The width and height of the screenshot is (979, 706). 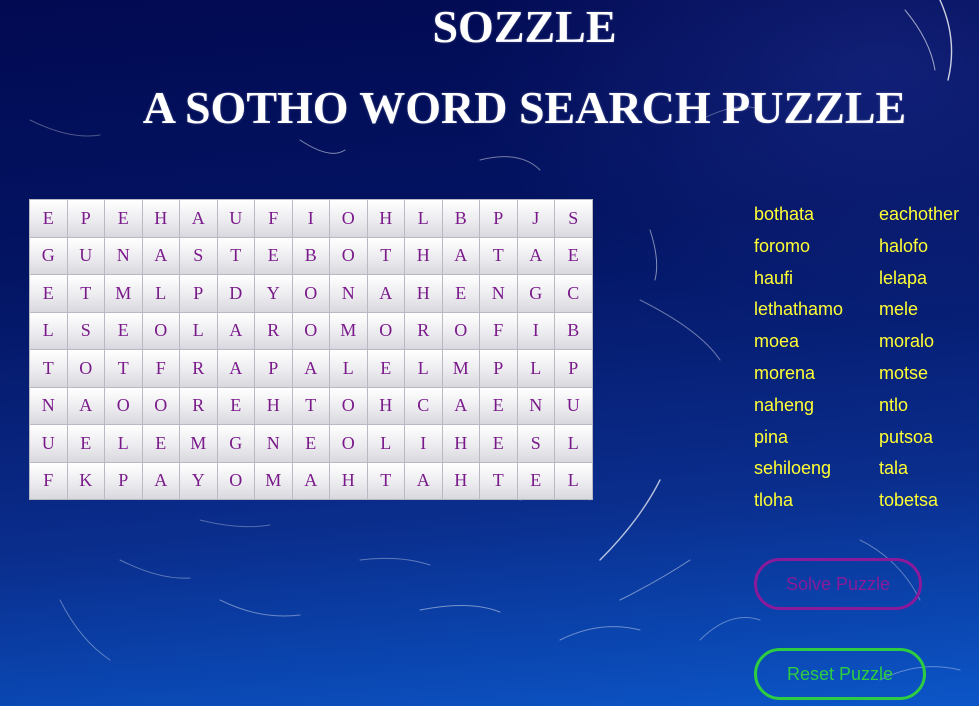 What do you see at coordinates (840, 674) in the screenshot?
I see `reset-puzzle-button: Reset Puzzle` at bounding box center [840, 674].